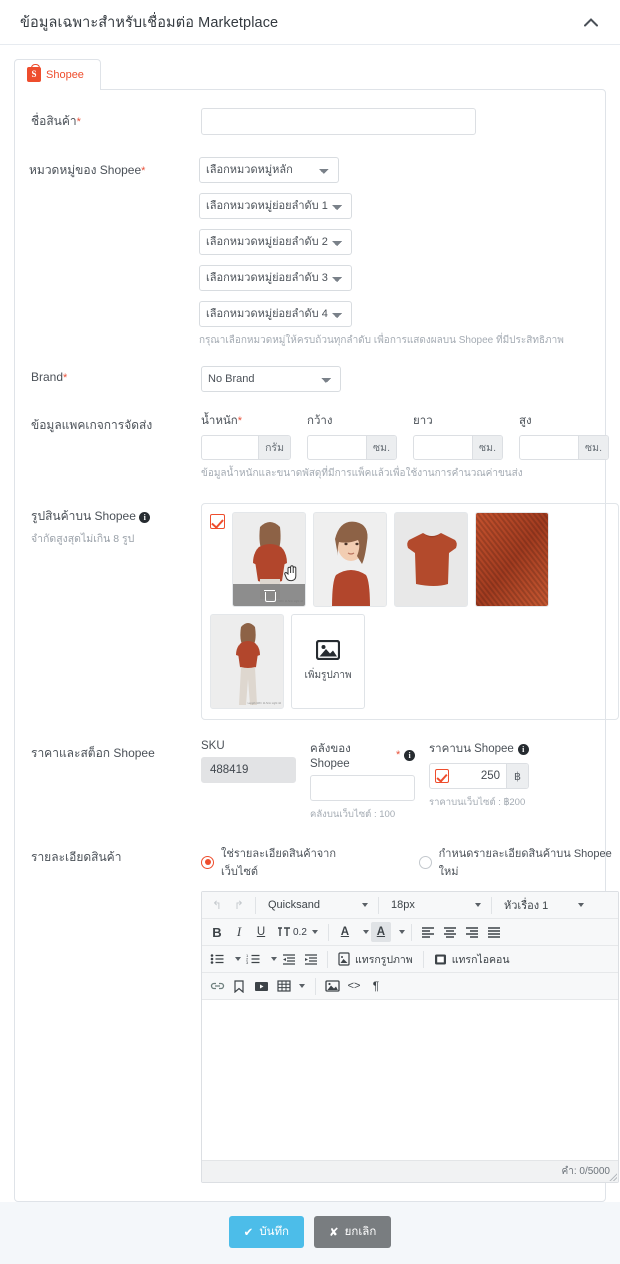 This screenshot has width=620, height=1264. I want to click on sku-field: SKU 488419, so click(248, 781).